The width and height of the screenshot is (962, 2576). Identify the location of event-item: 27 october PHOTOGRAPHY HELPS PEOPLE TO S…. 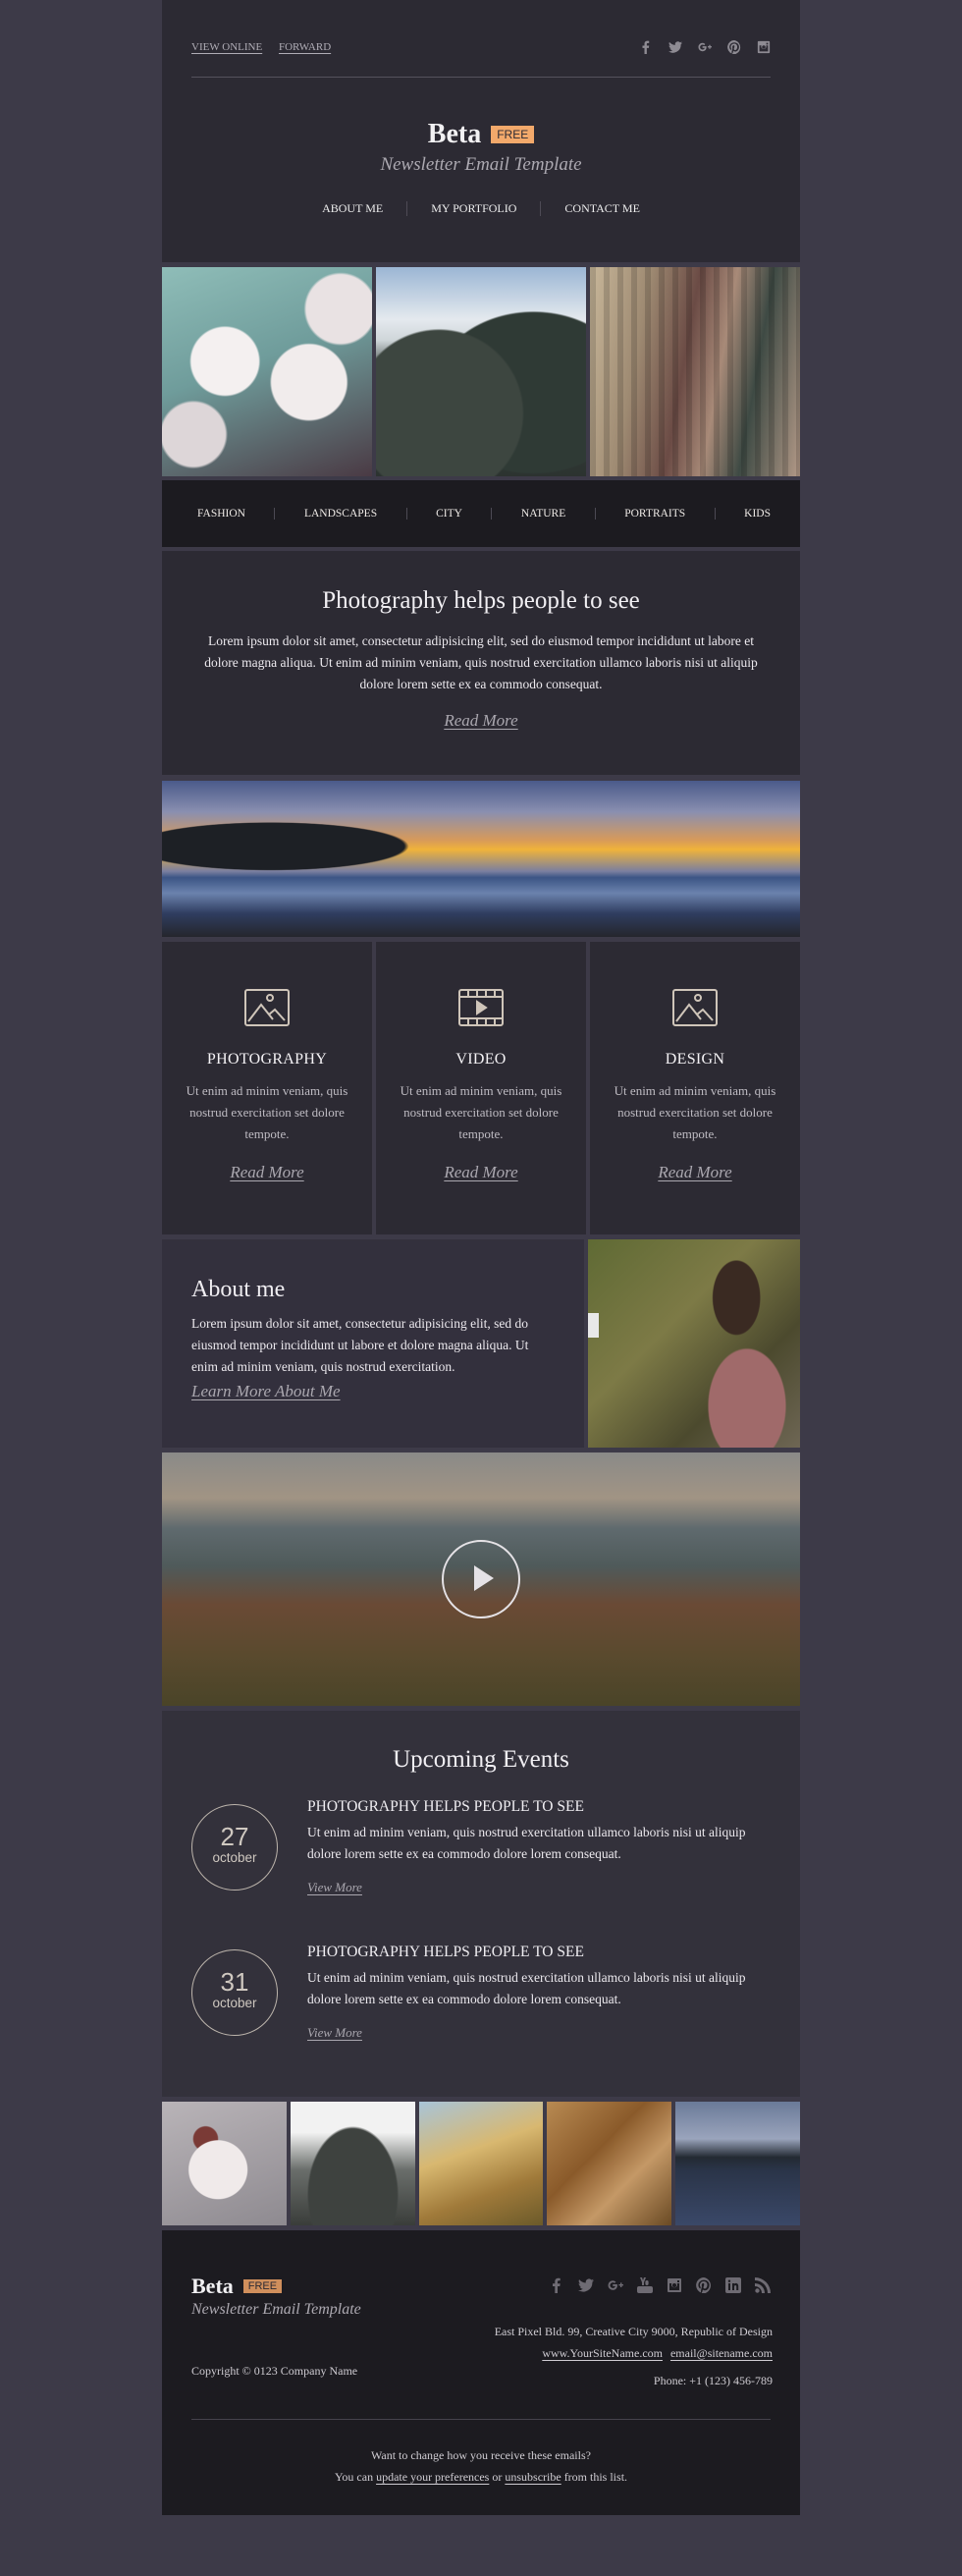
(481, 1874).